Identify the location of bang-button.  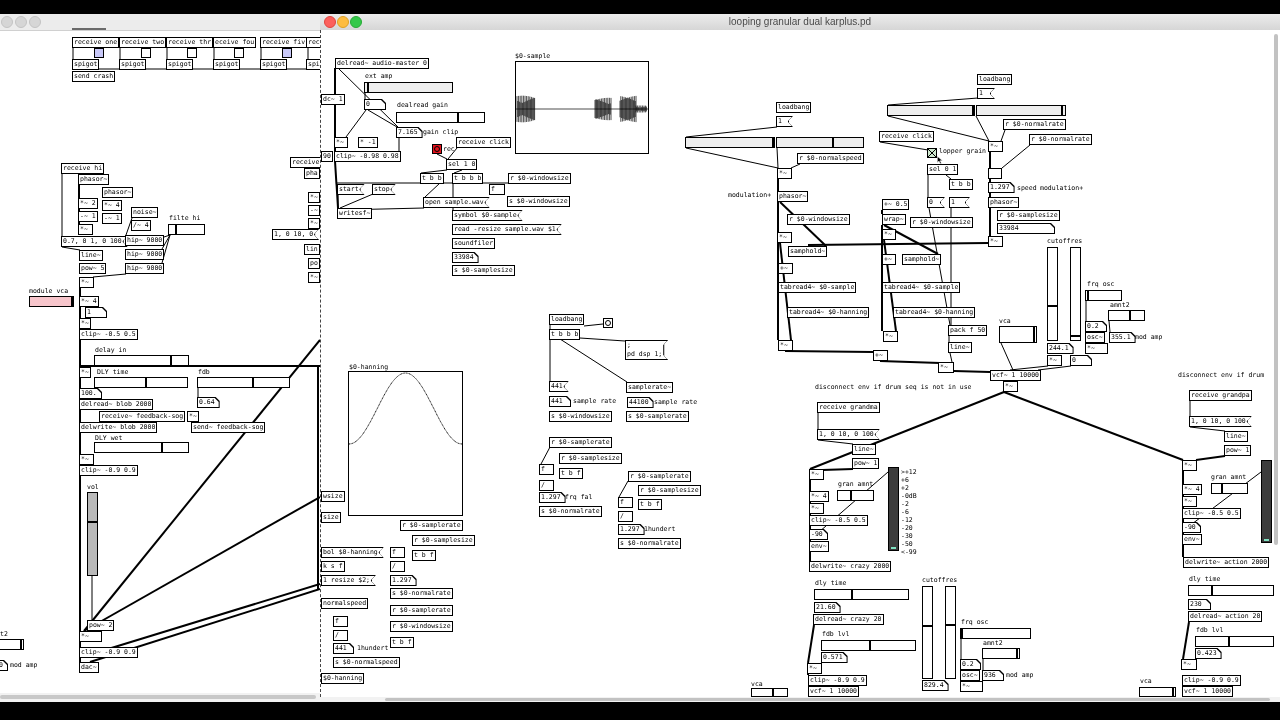
(608, 323).